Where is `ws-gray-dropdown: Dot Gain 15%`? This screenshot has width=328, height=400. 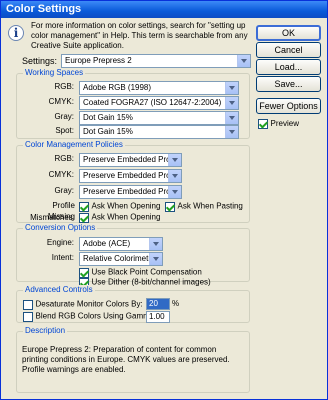
ws-gray-dropdown: Dot Gain 15% is located at coordinates (159, 118).